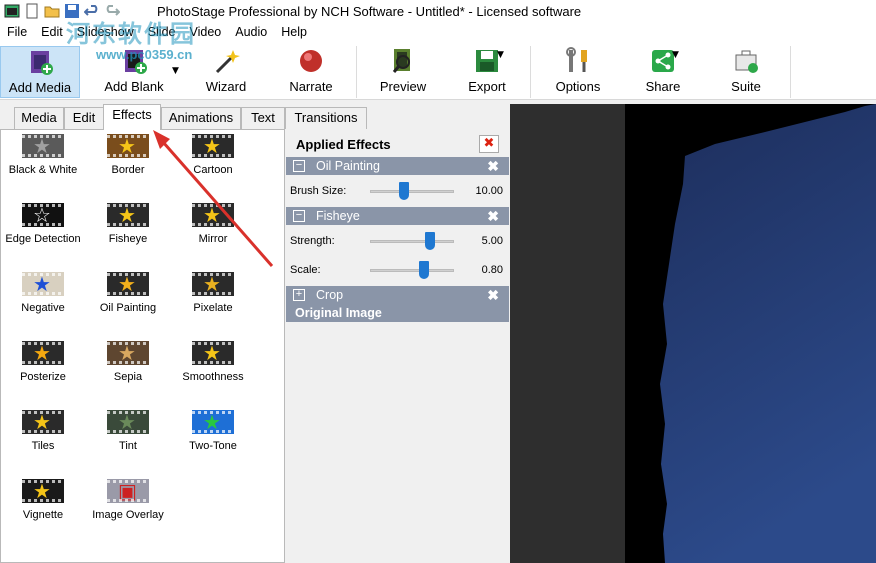 The image size is (876, 563). Describe the element at coordinates (40, 62) in the screenshot. I see `add-media-icon` at that location.